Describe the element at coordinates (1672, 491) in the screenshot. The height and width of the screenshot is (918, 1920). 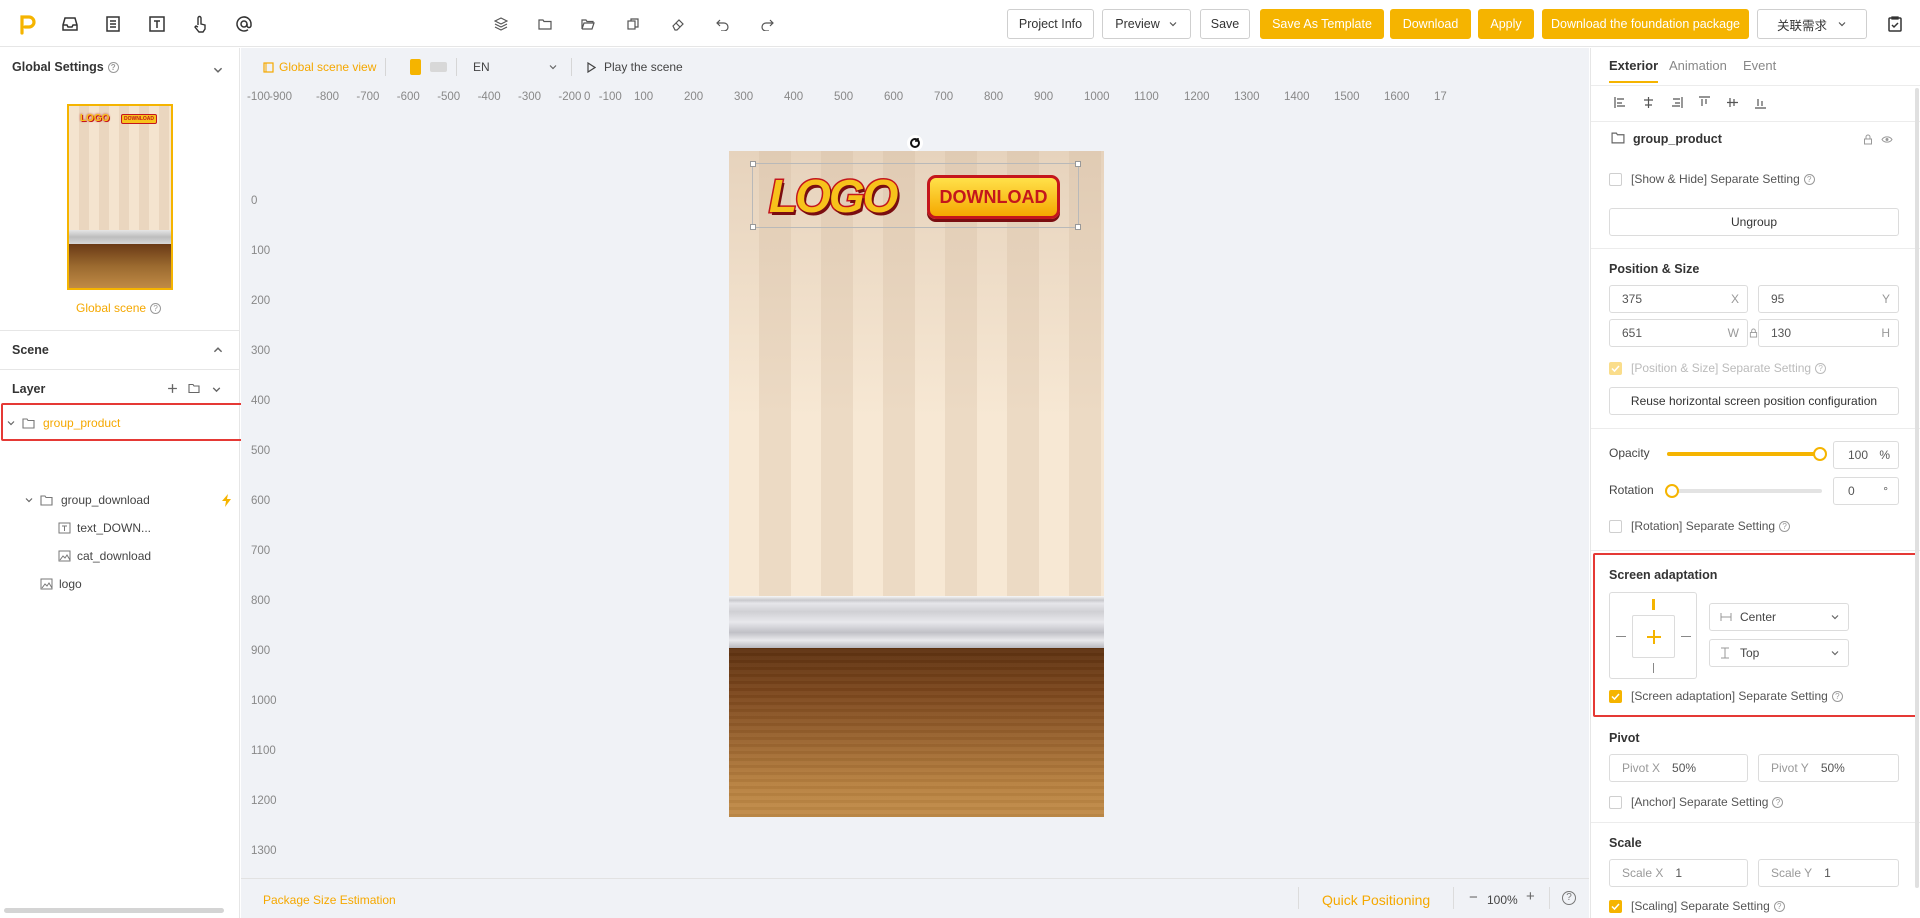
I see `rotation-slider-thumb` at that location.